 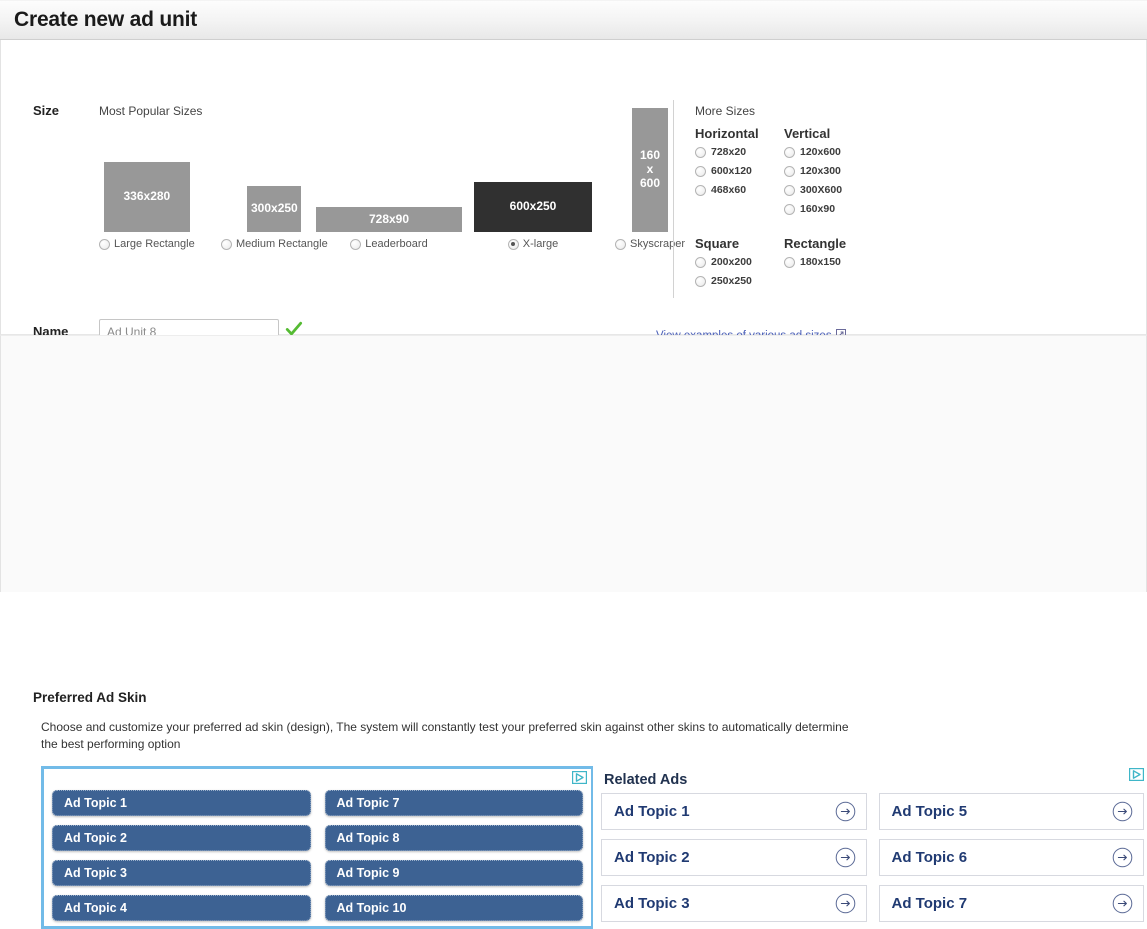 I want to click on size-option-label: Large Rectangle, so click(x=154, y=244).